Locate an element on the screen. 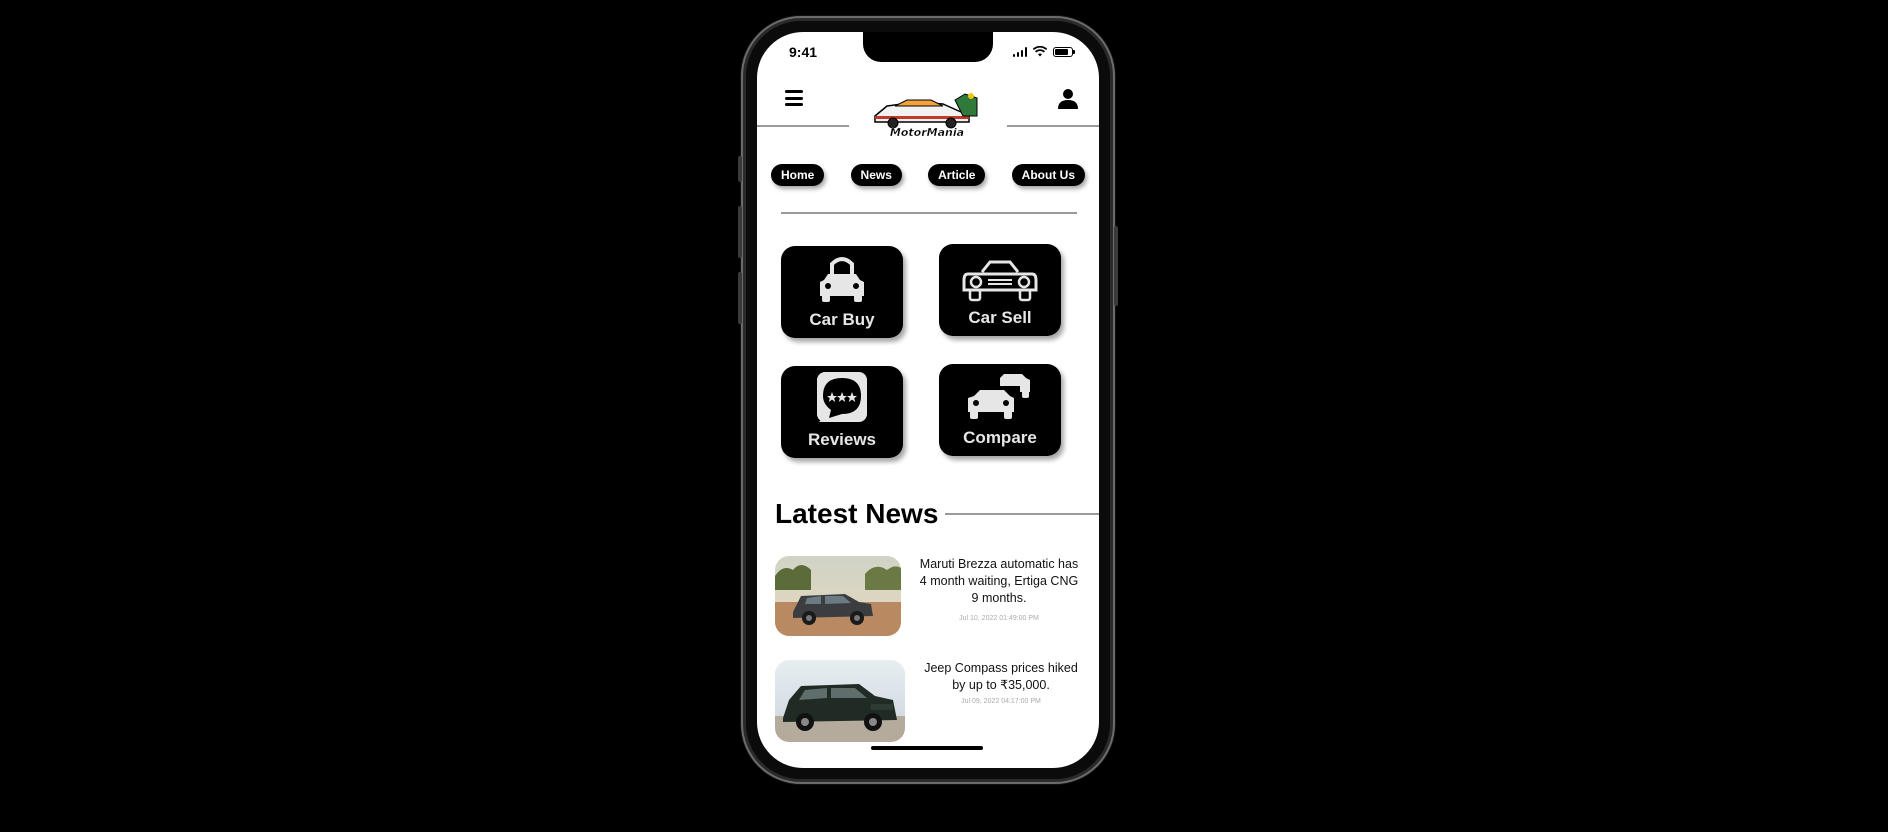 This screenshot has height=832, width=1888. main-nav: Home News Article About Us is located at coordinates (928, 175).